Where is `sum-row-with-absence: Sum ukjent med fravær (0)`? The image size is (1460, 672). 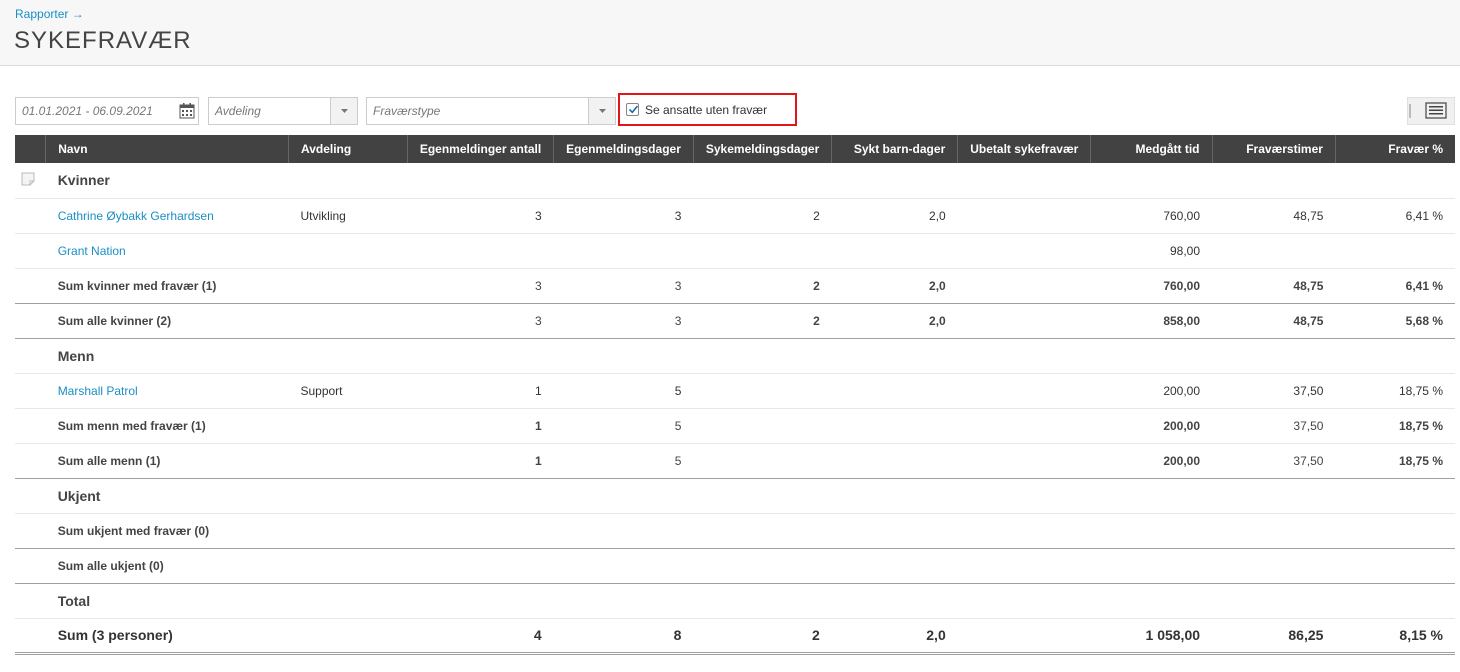
sum-row-with-absence: Sum ukjent med fravær (0) is located at coordinates (735, 531).